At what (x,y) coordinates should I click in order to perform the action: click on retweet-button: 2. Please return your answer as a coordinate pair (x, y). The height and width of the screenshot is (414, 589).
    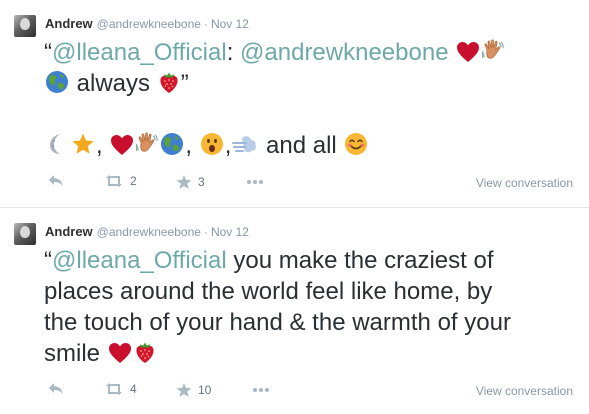
    Looking at the image, I should click on (120, 181).